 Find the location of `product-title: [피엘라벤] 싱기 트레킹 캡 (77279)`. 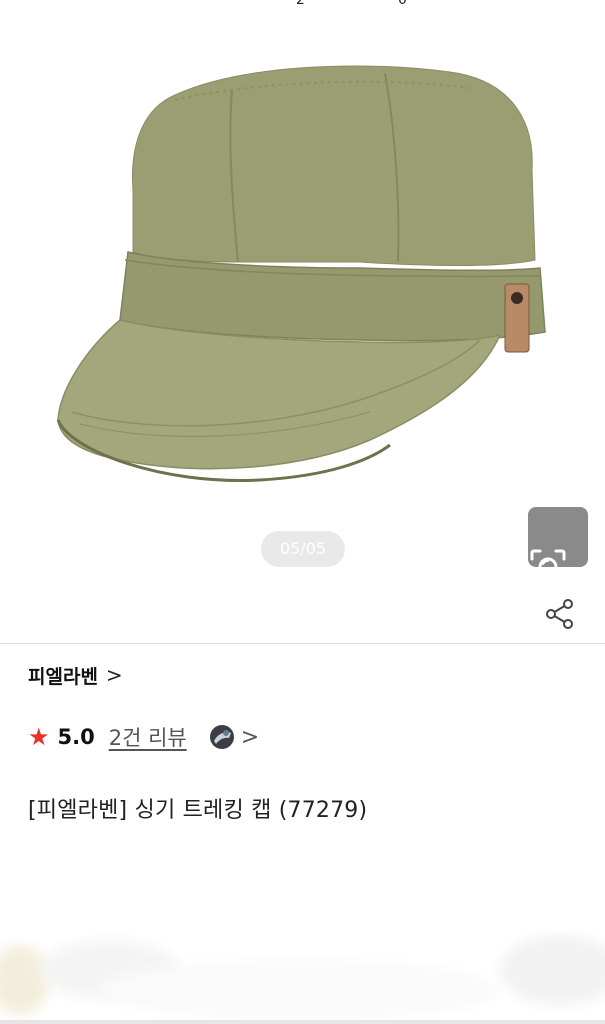

product-title: [피엘라벤] 싱기 트레킹 캡 (77279) is located at coordinates (198, 810).